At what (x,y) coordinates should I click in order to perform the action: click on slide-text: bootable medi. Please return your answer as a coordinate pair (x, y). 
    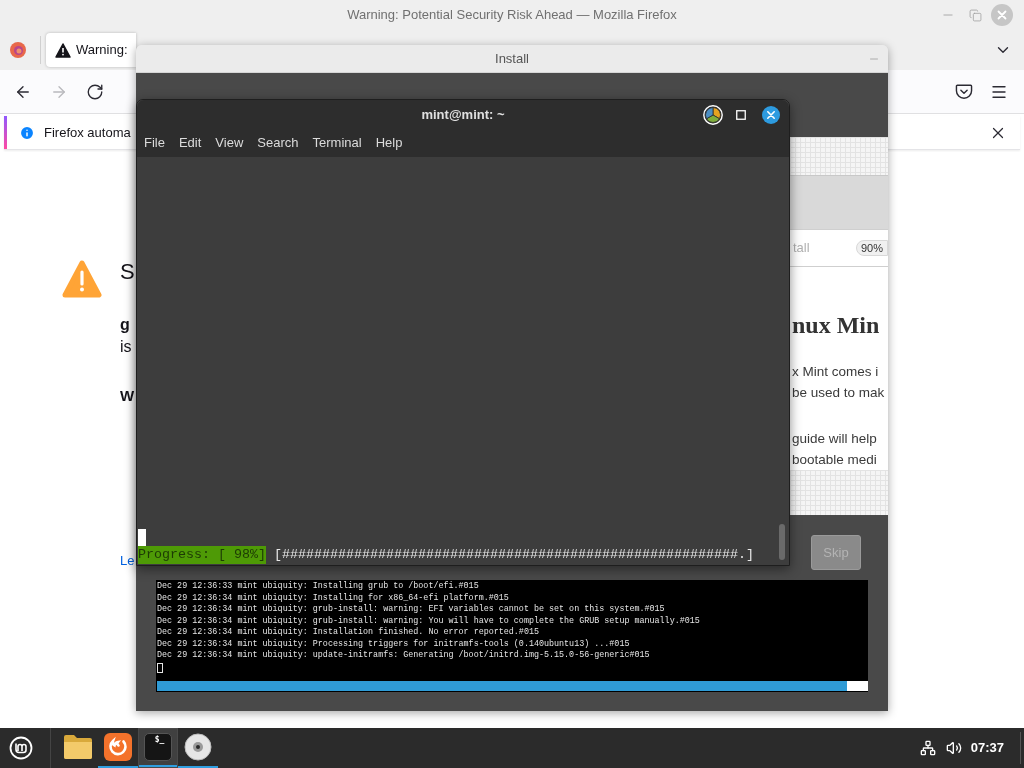
    Looking at the image, I should click on (835, 460).